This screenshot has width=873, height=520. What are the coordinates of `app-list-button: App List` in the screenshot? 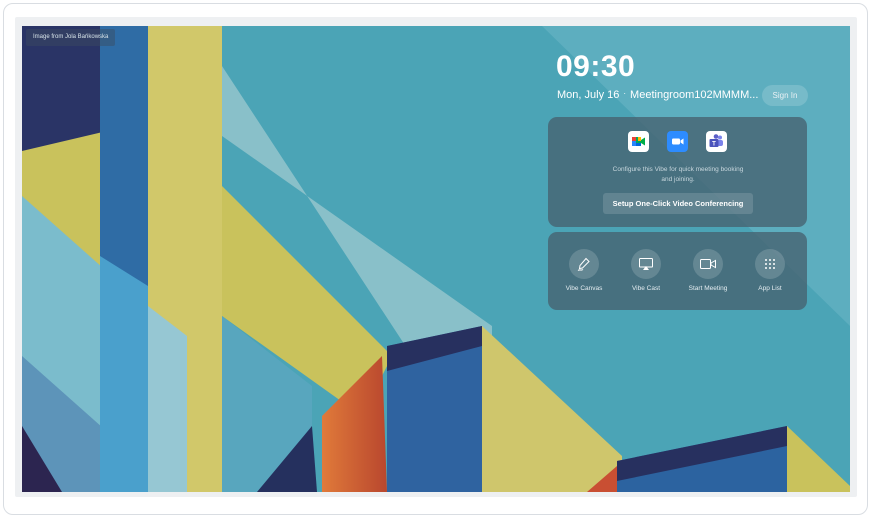 It's located at (770, 270).